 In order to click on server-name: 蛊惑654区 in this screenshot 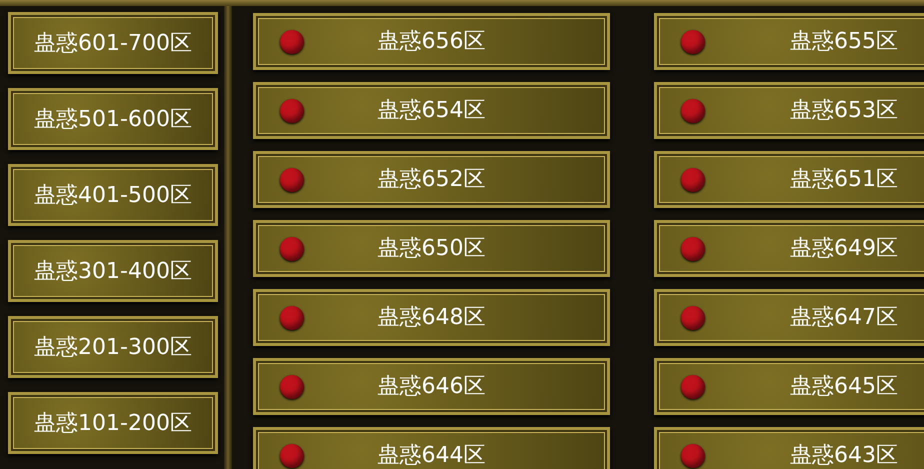, I will do `click(432, 111)`.